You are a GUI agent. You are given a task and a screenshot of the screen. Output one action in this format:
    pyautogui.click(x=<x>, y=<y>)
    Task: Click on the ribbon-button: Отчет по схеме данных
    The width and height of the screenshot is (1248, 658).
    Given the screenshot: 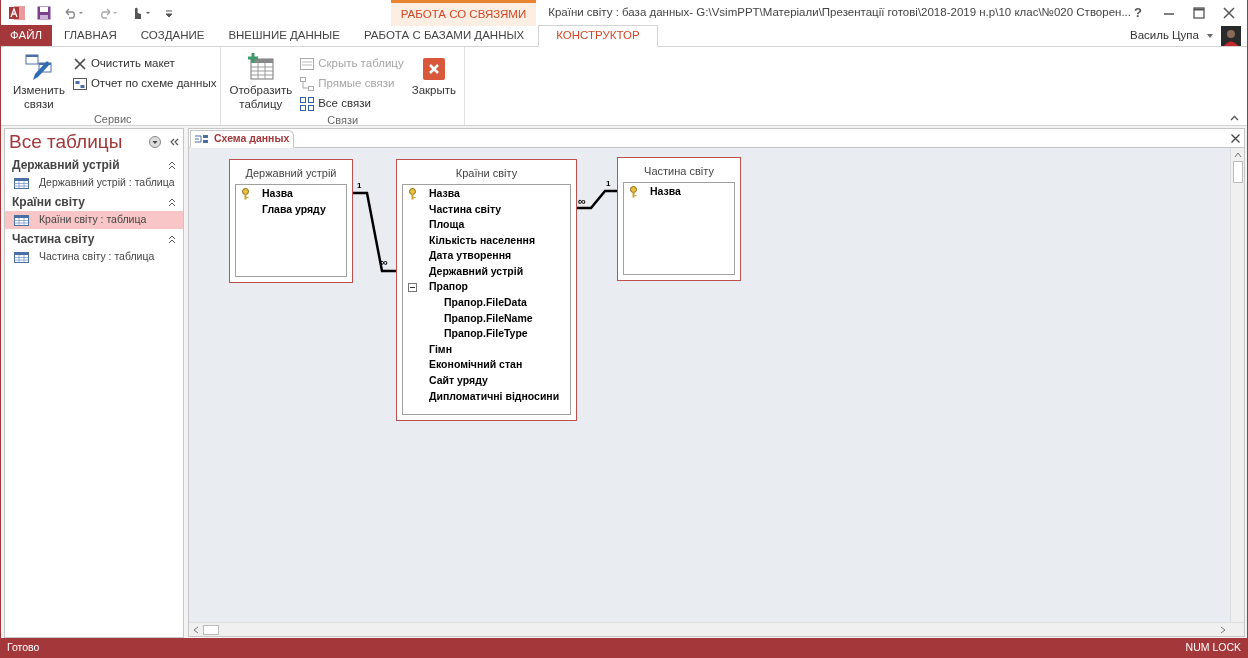 What is the action you would take?
    pyautogui.click(x=144, y=83)
    